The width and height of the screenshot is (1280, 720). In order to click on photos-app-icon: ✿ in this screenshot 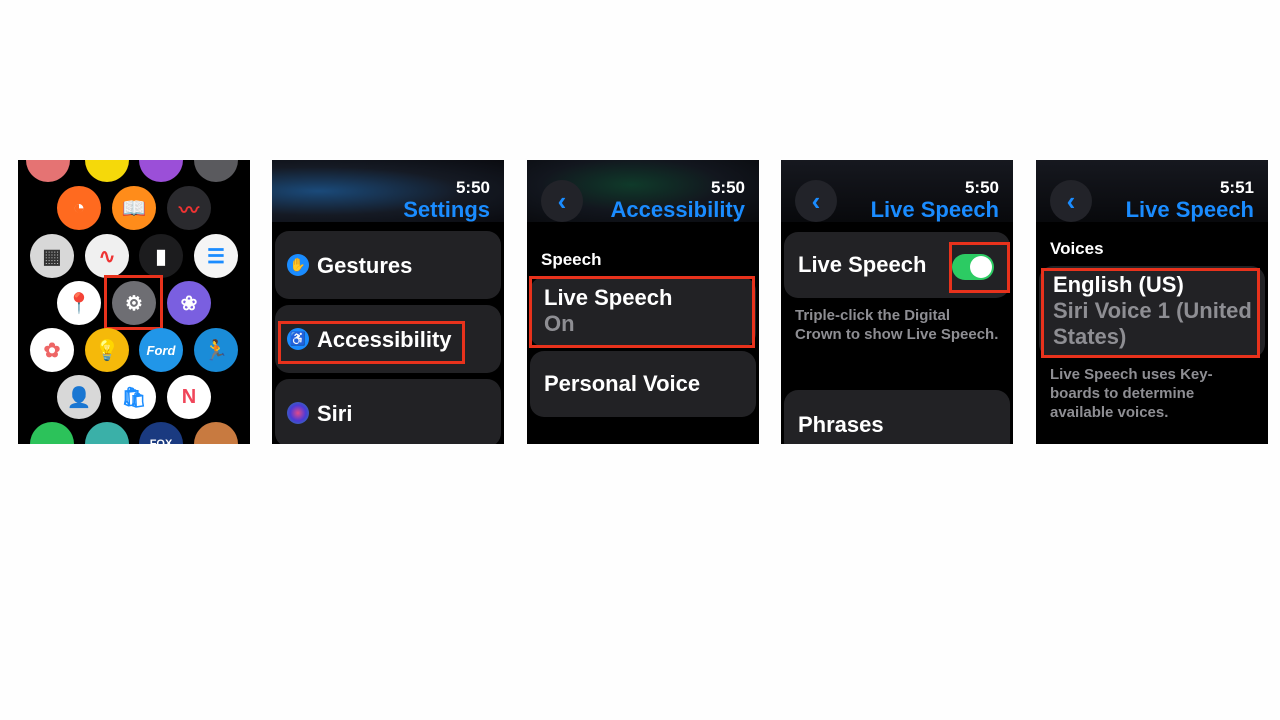, I will do `click(52, 350)`.